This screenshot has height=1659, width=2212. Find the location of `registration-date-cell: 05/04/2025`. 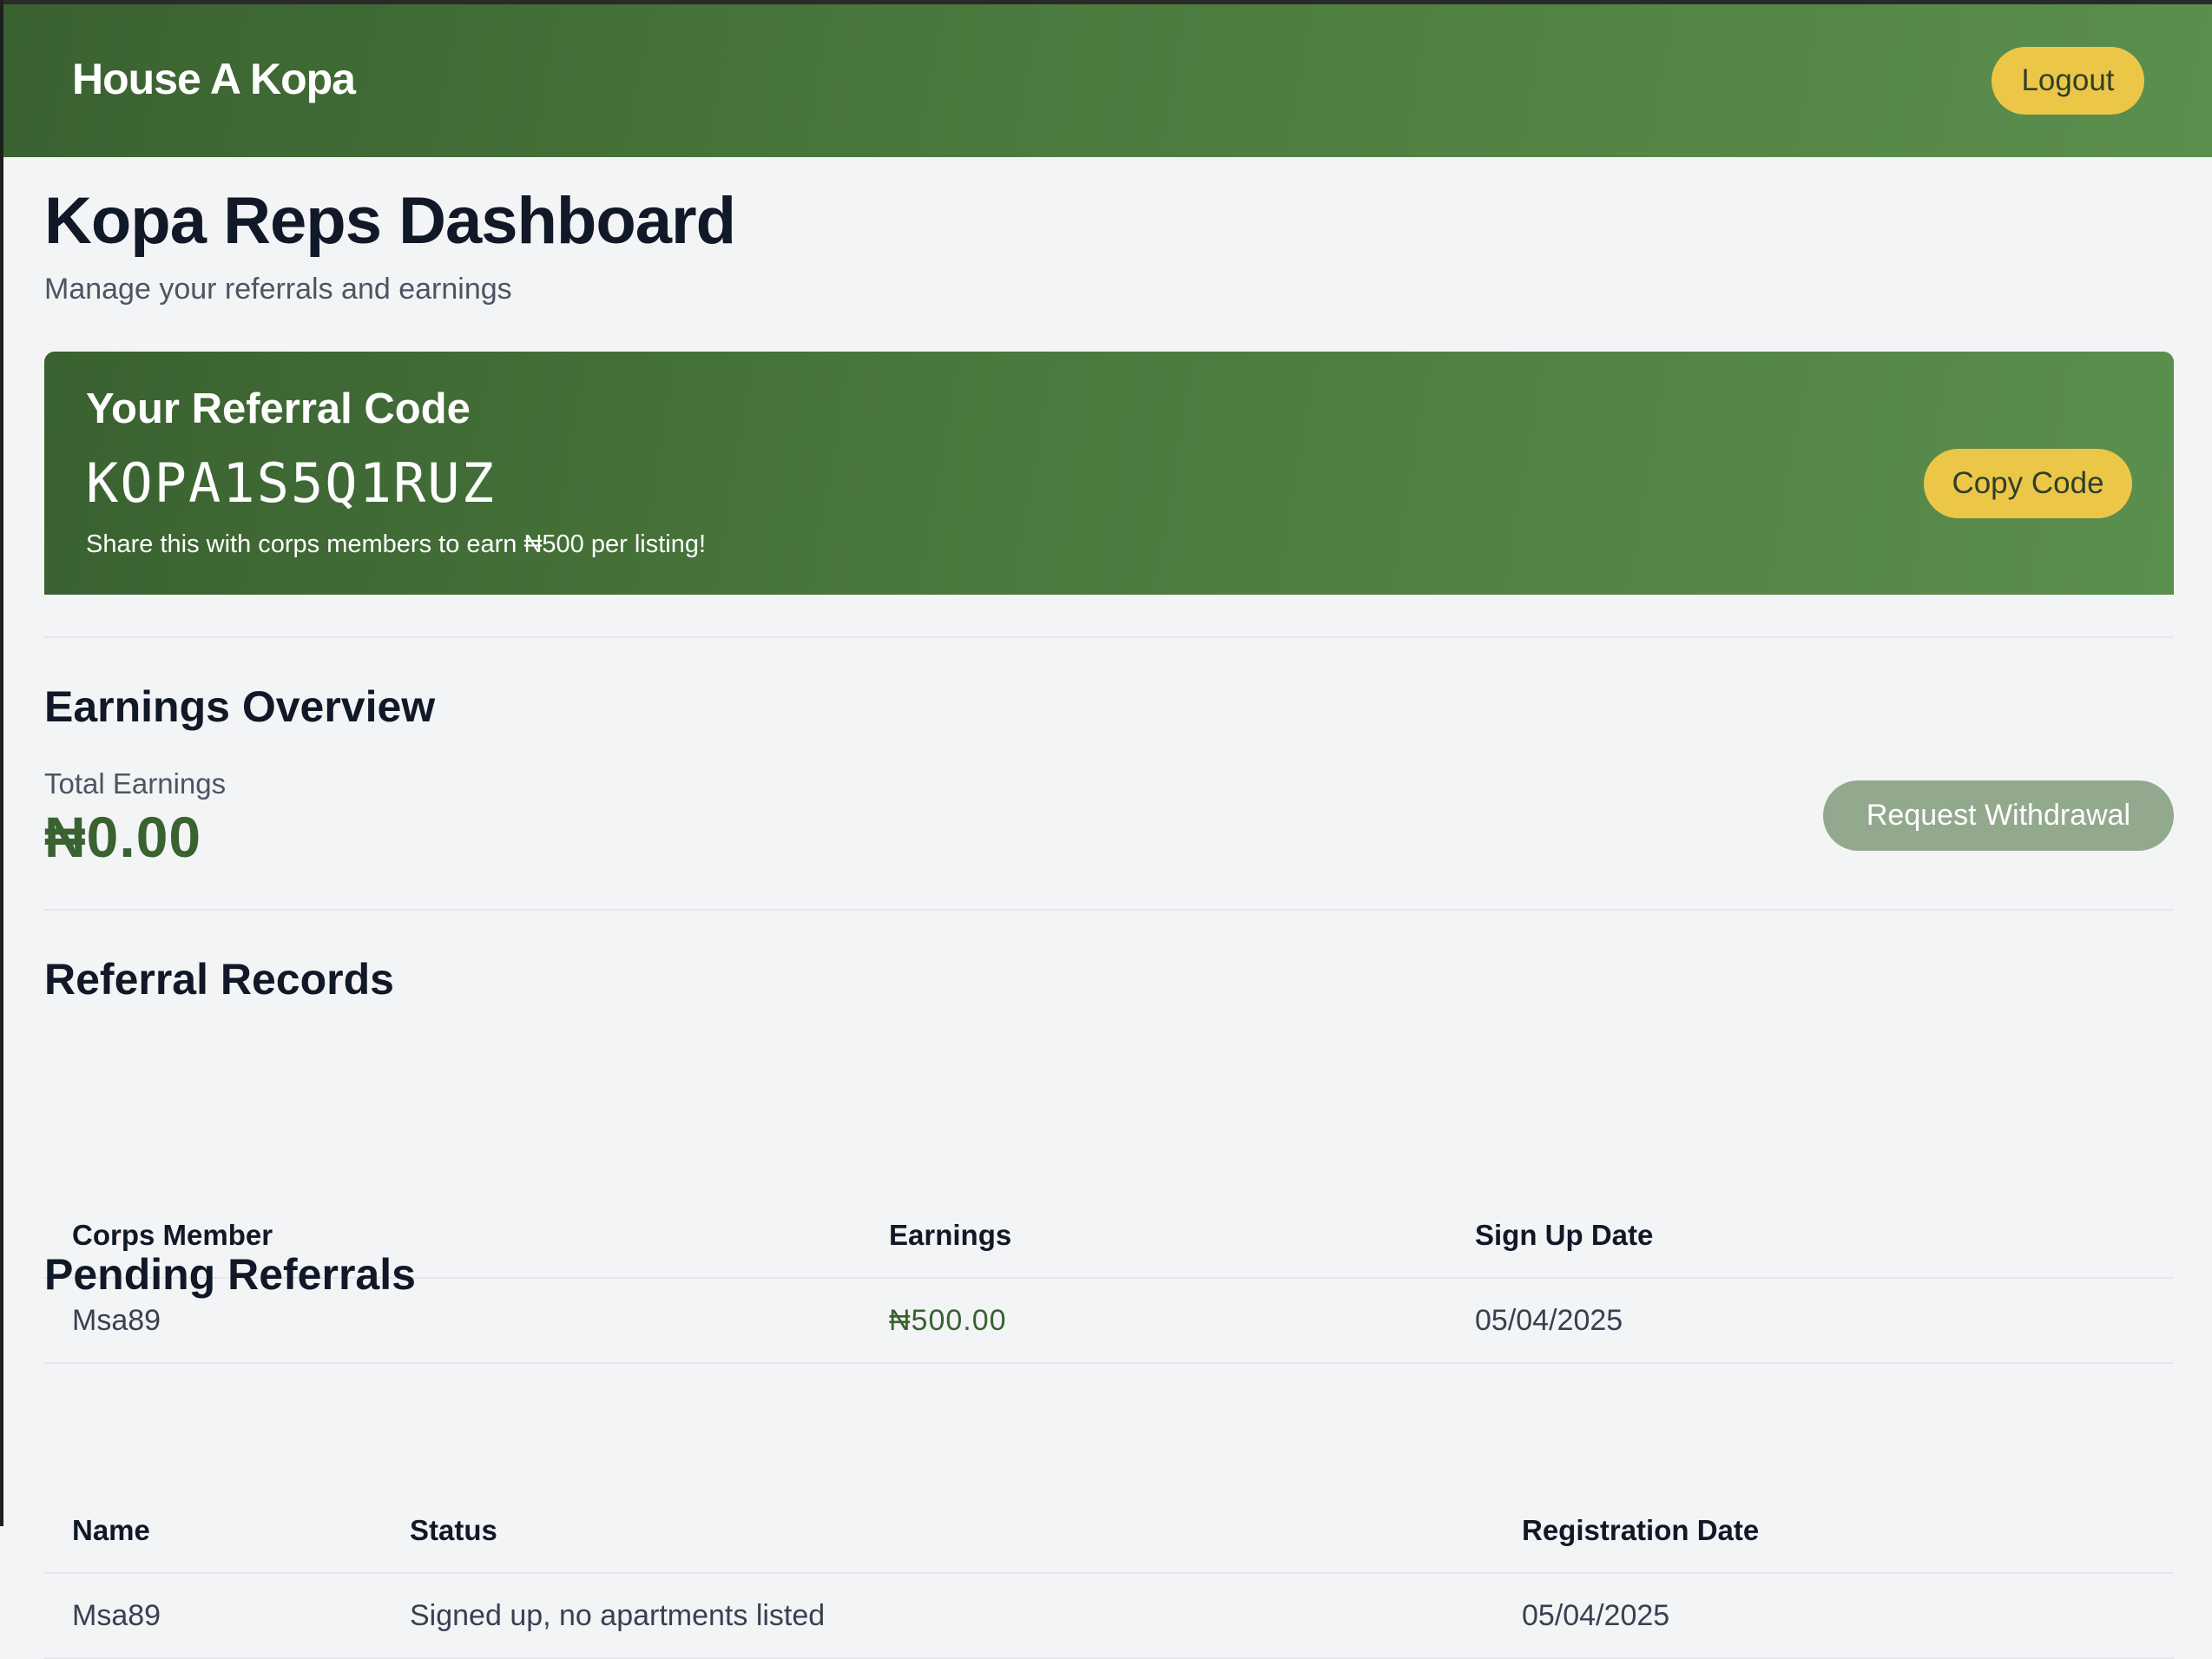

registration-date-cell: 05/04/2025 is located at coordinates (1834, 1616).